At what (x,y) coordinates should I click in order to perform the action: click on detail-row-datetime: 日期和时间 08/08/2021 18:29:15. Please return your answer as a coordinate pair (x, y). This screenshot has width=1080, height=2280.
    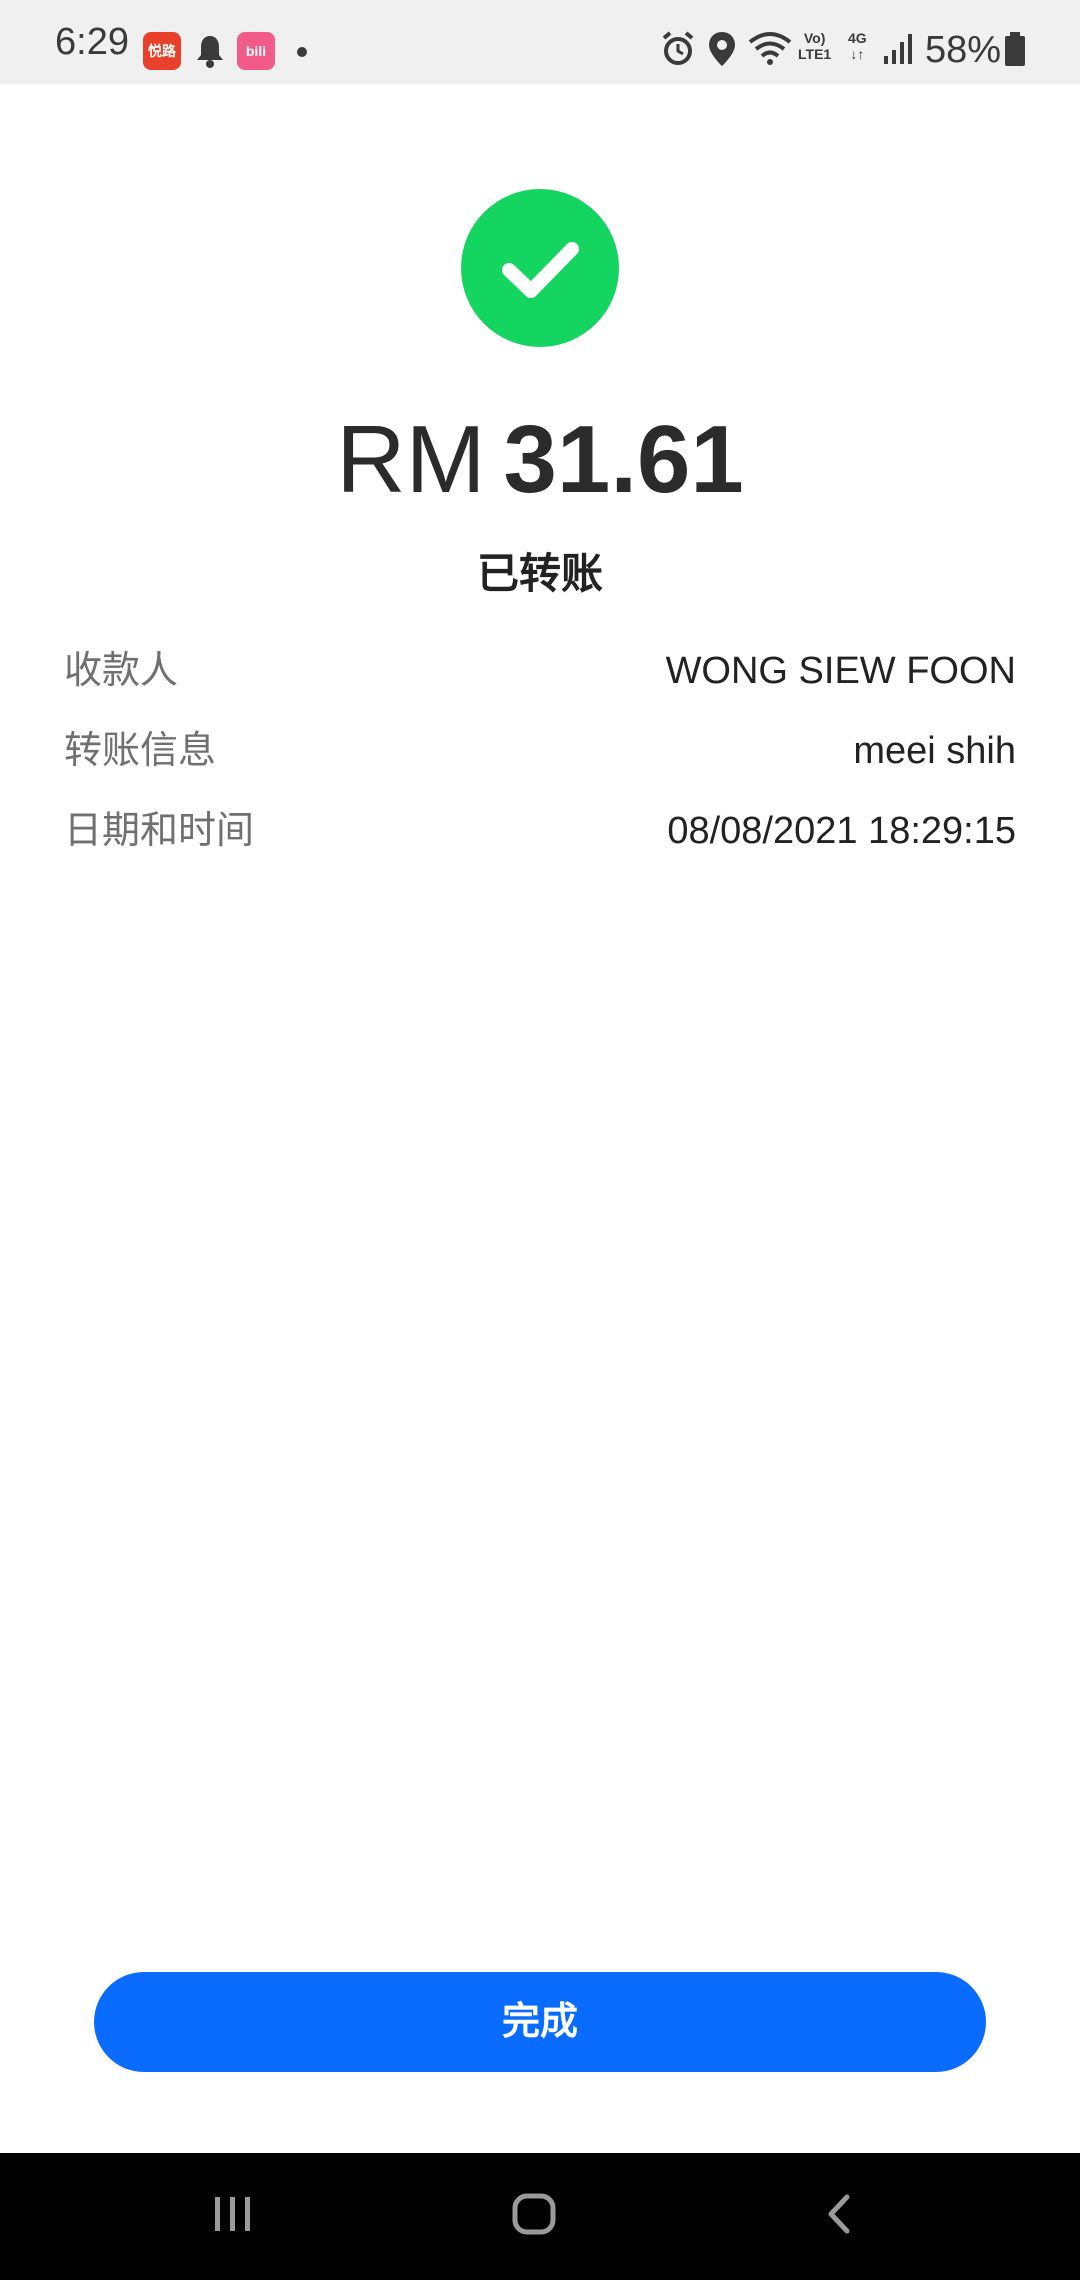
    Looking at the image, I should click on (540, 831).